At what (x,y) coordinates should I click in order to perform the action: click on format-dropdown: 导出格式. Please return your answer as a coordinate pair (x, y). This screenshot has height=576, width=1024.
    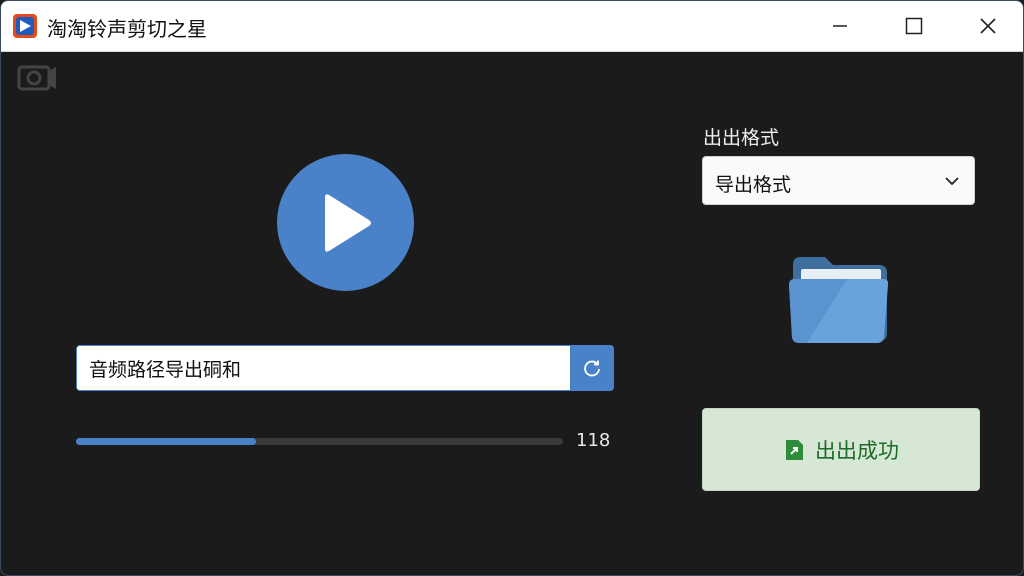
    Looking at the image, I should click on (838, 180).